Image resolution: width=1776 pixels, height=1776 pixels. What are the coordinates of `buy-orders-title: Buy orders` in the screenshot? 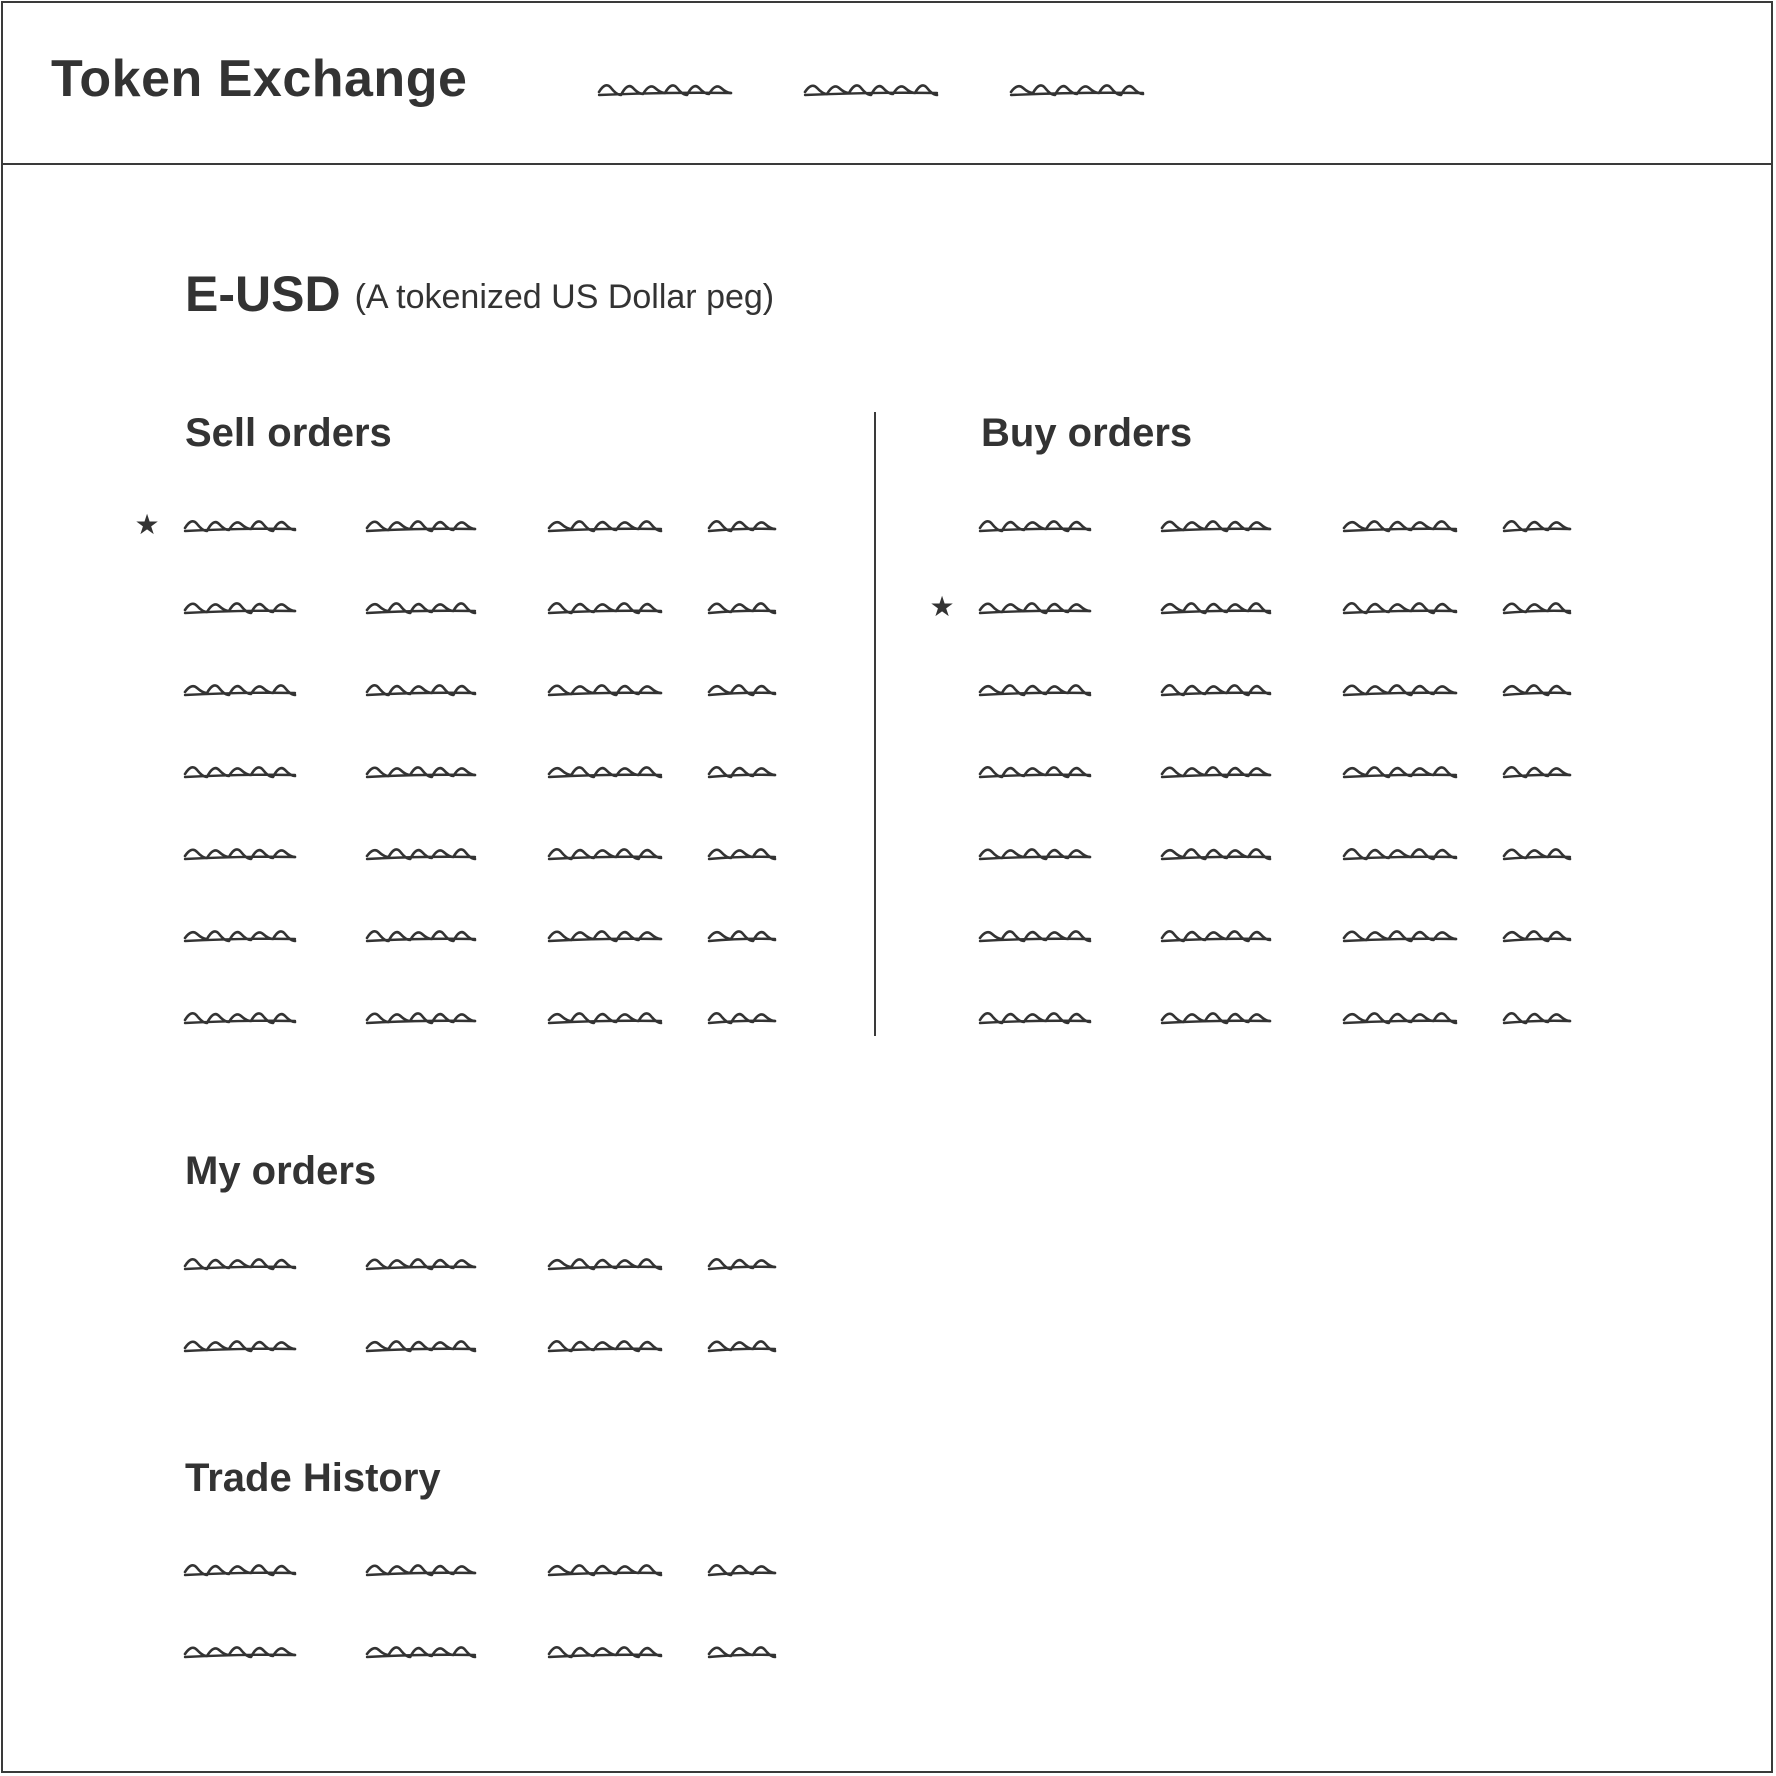 It's located at (1087, 433).